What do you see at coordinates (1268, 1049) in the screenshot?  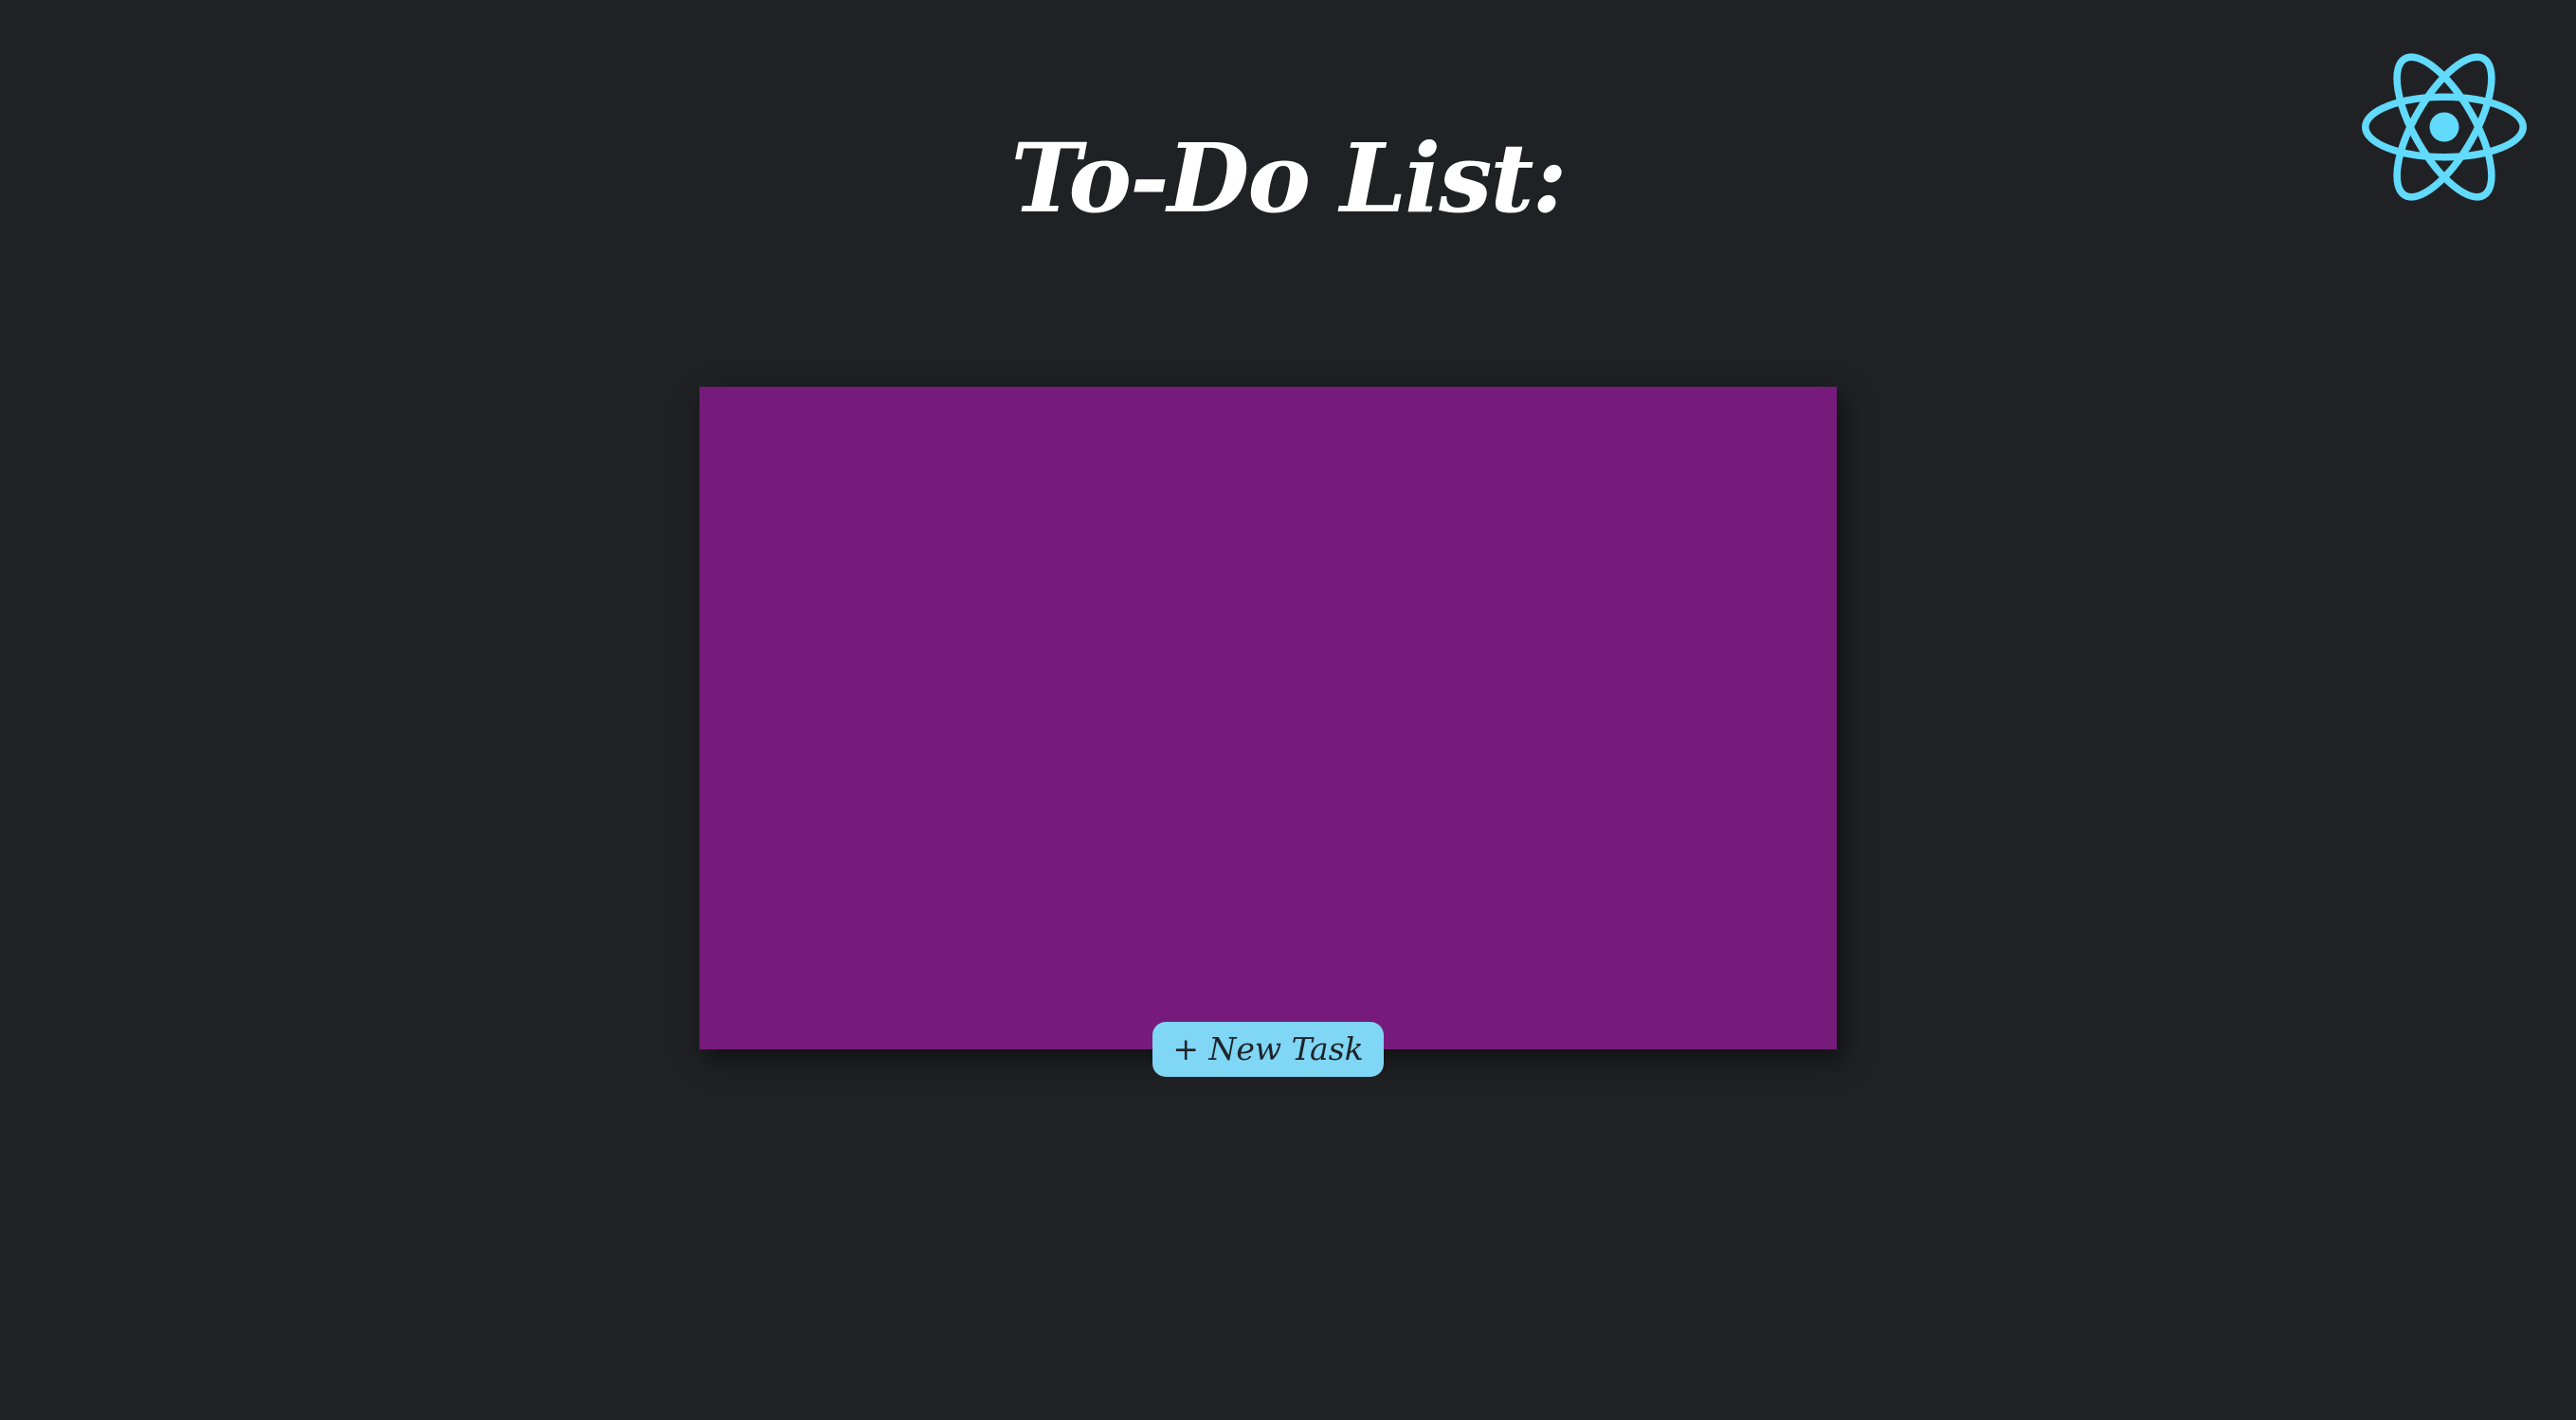 I see `new-task-button: + New Task` at bounding box center [1268, 1049].